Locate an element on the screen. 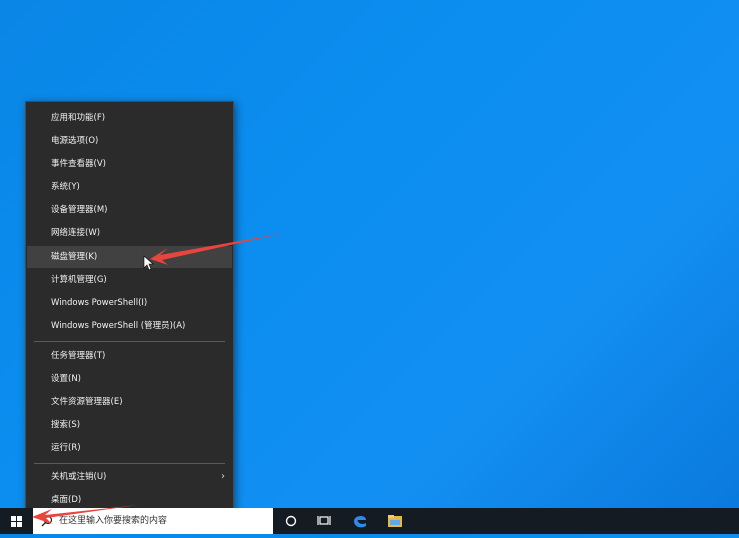  menu-item-label: 电源选项(O) is located at coordinates (75, 141).